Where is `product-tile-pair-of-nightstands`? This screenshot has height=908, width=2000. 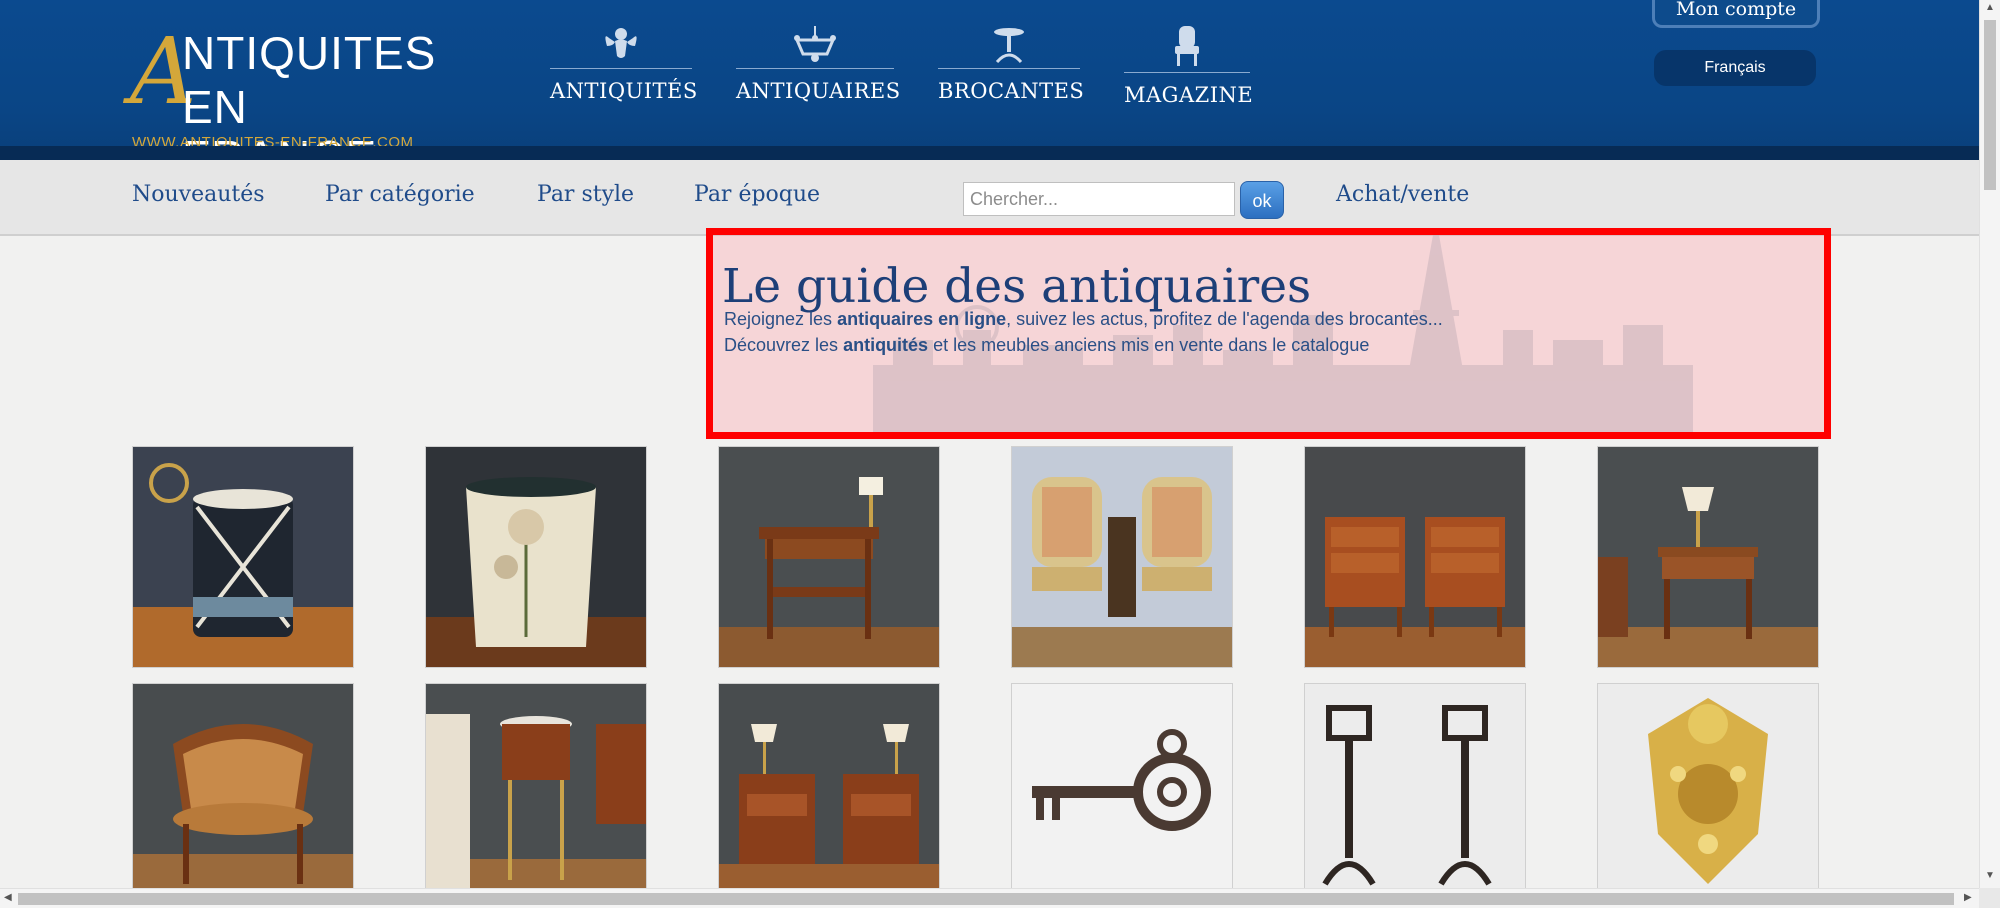
product-tile-pair-of-nightstands is located at coordinates (829, 794).